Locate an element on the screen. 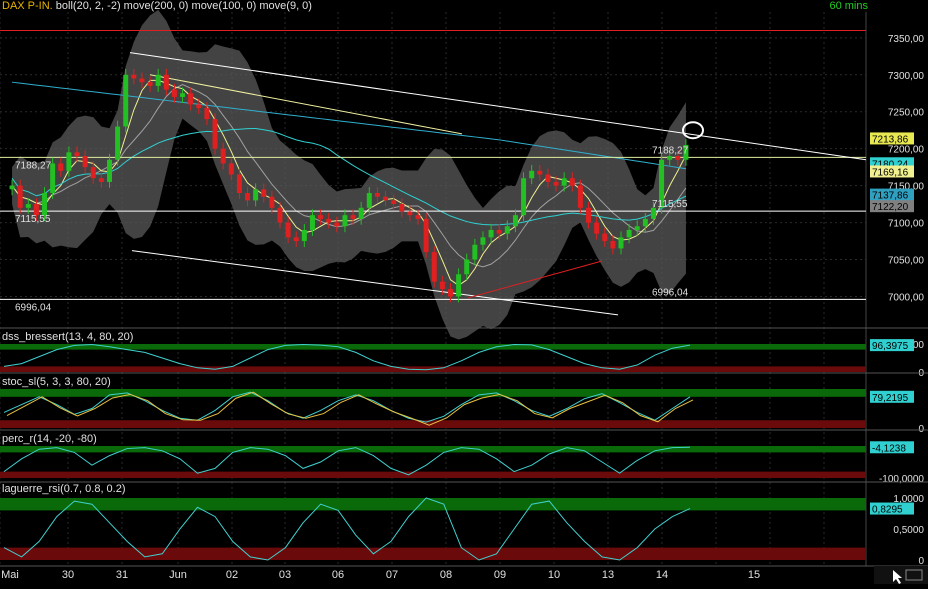 Image resolution: width=928 pixels, height=589 pixels. x-tick-label: Mai is located at coordinates (10, 575).